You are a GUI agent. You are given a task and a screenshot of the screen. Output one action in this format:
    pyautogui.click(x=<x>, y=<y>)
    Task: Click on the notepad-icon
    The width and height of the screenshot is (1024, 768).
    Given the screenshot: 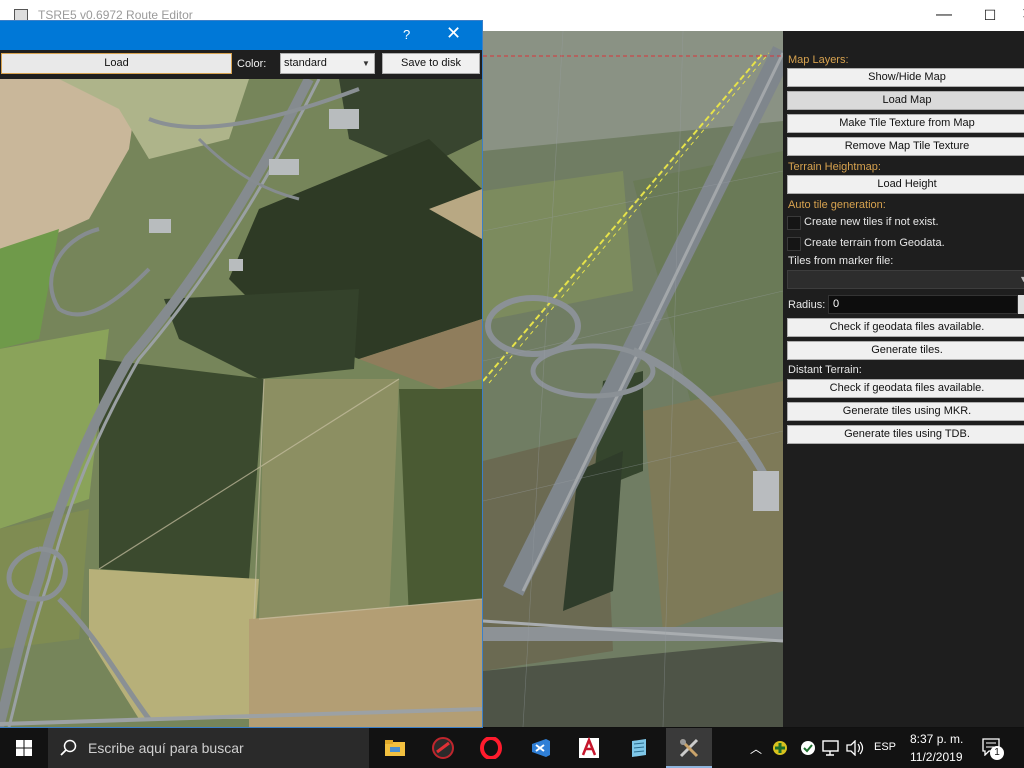 What is the action you would take?
    pyautogui.click(x=639, y=748)
    